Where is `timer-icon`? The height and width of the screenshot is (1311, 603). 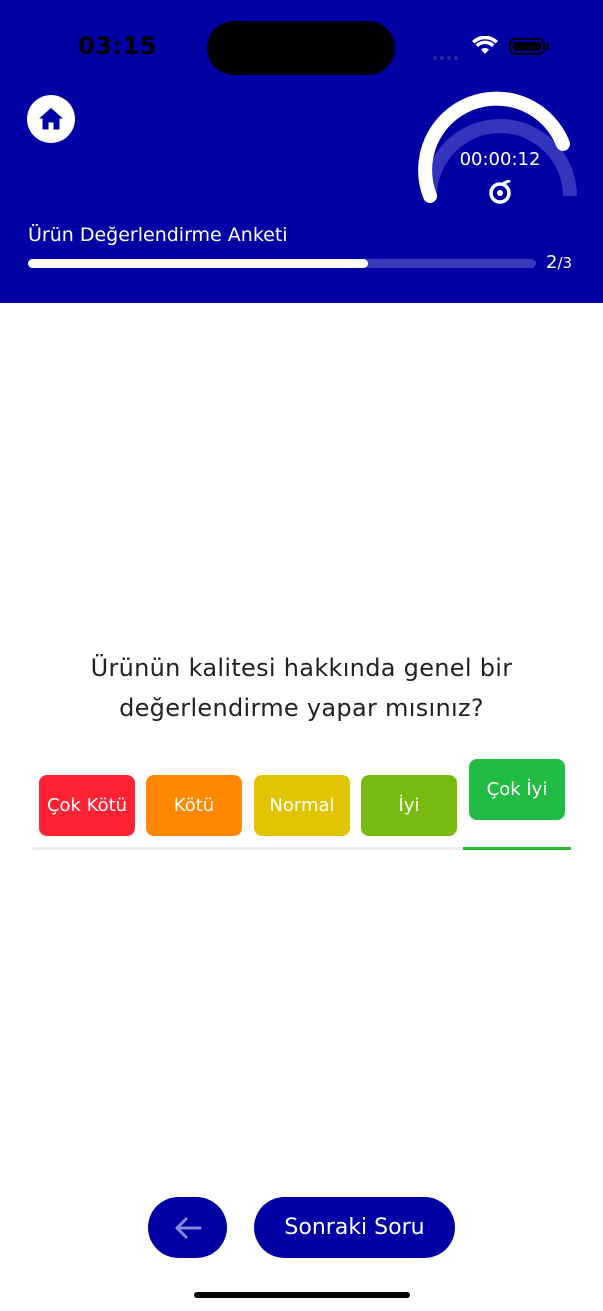
timer-icon is located at coordinates (500, 192).